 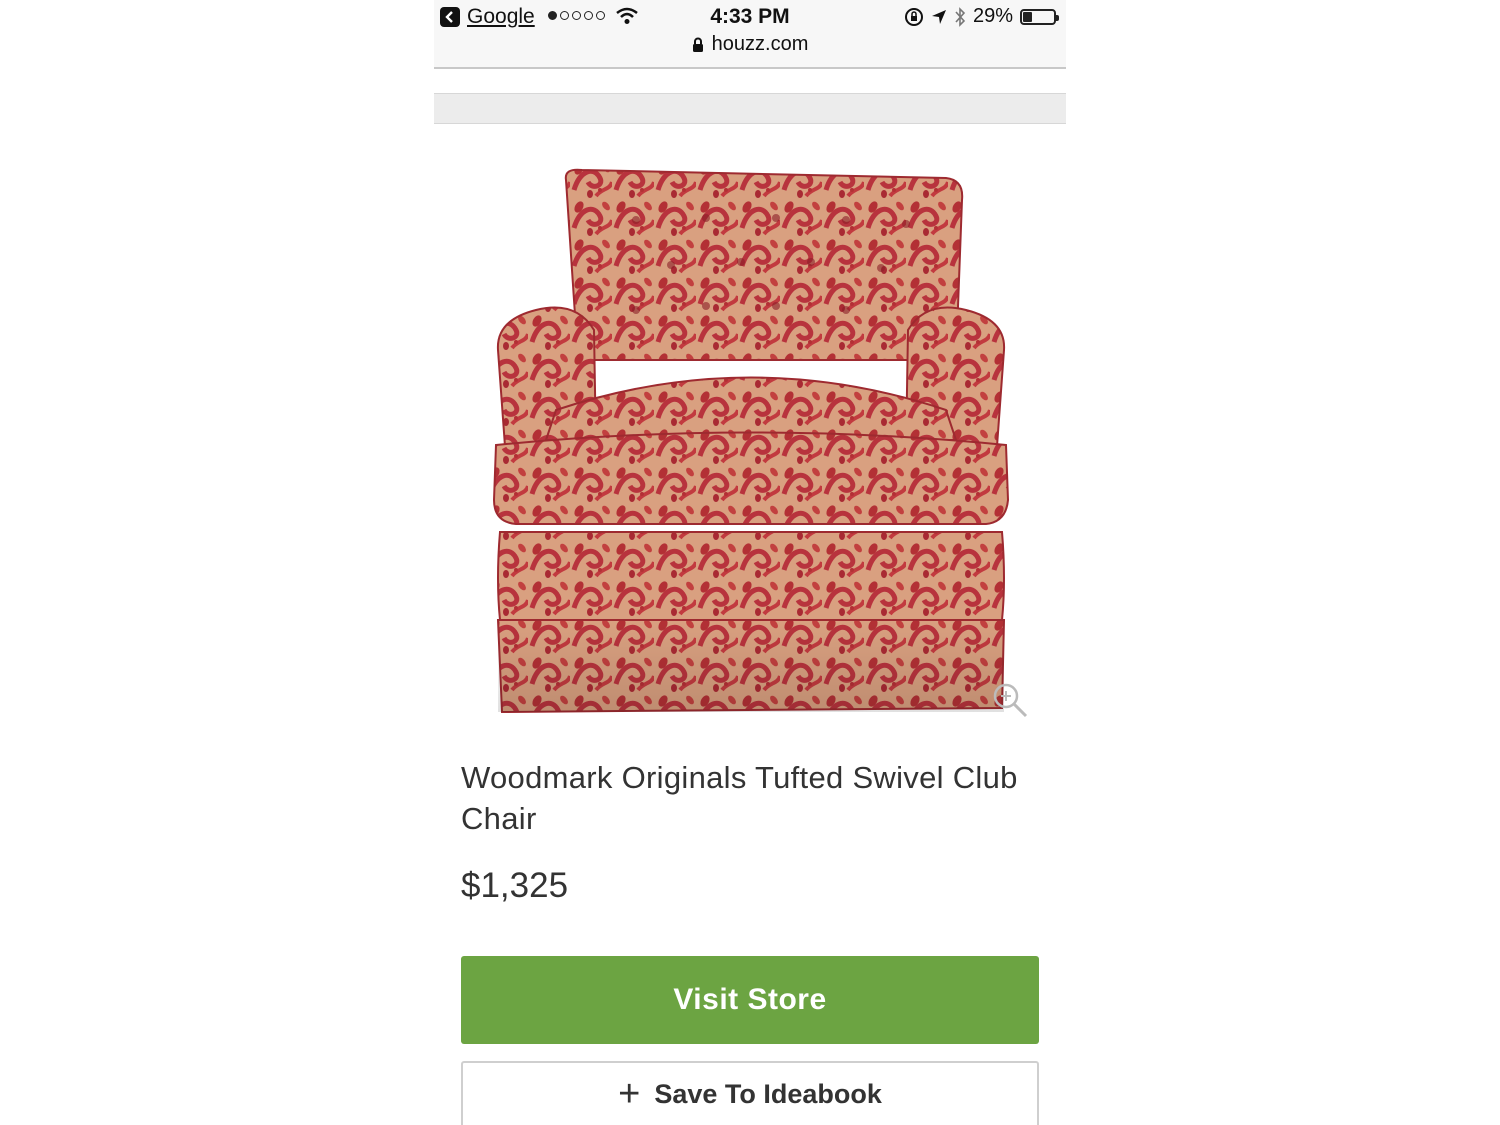 I want to click on location-arrow-icon, so click(x=938, y=16).